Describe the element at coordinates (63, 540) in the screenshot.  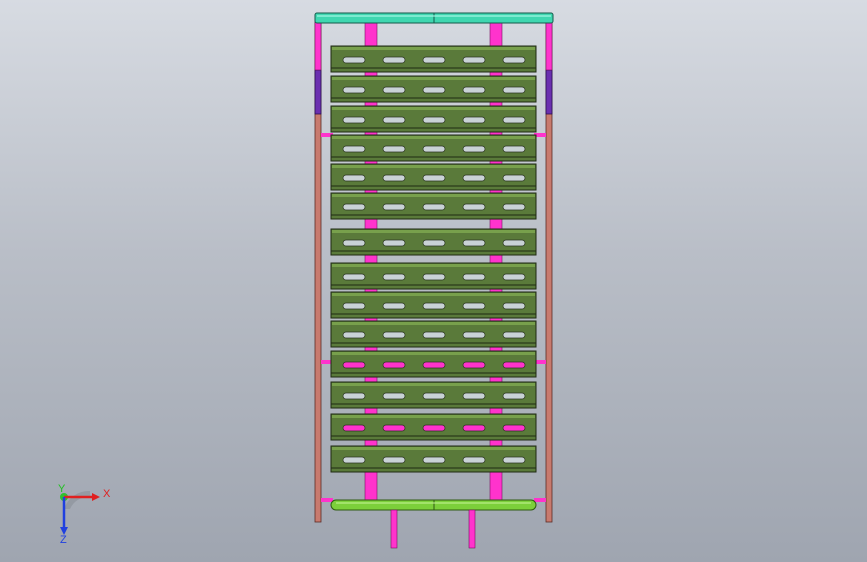
I see `triad-z-label: Z` at that location.